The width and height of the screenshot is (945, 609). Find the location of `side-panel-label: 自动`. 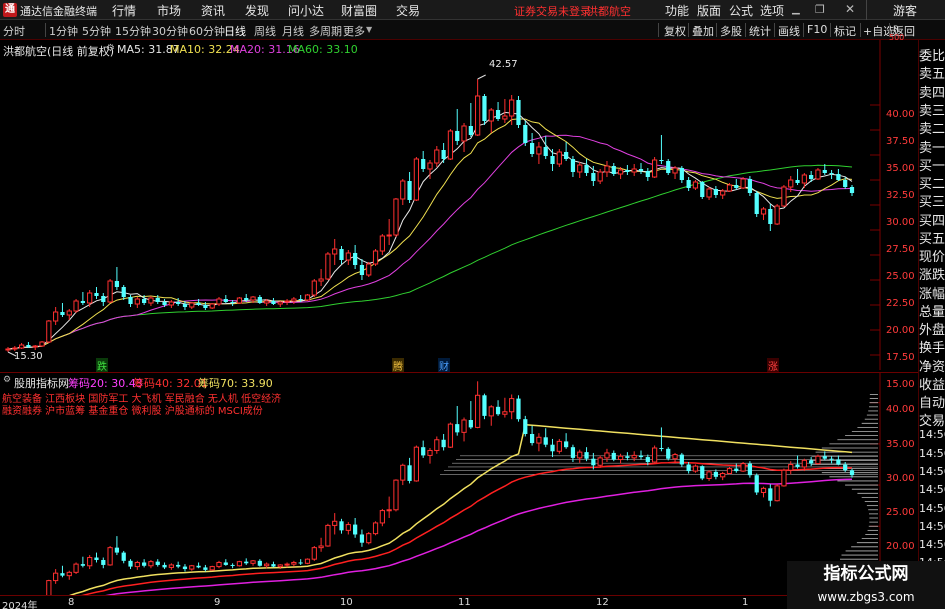

side-panel-label: 自动 is located at coordinates (932, 401).